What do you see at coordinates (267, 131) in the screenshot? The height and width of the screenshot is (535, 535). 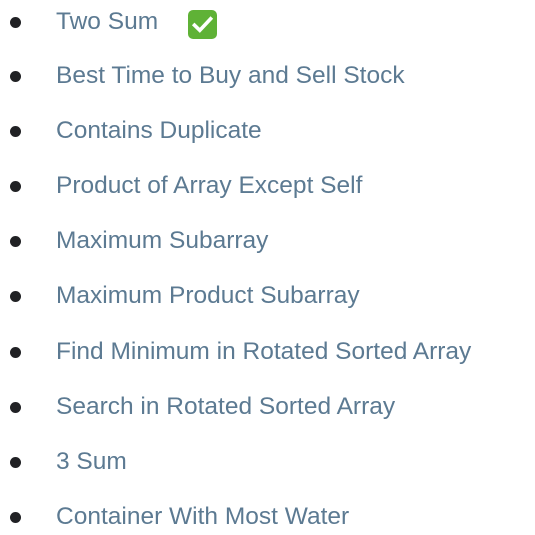 I see `list-item: Contains Duplicate` at bounding box center [267, 131].